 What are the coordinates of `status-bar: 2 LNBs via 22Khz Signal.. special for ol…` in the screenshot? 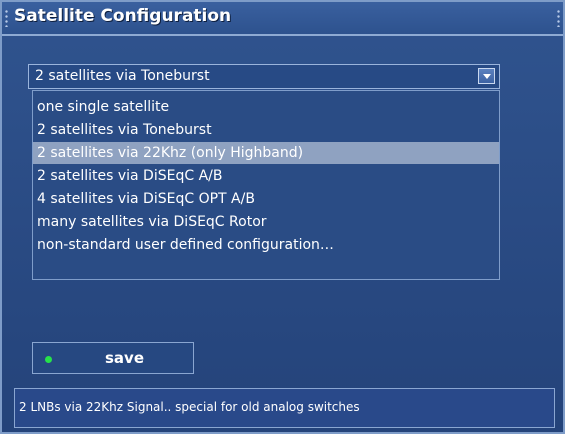 It's located at (284, 408).